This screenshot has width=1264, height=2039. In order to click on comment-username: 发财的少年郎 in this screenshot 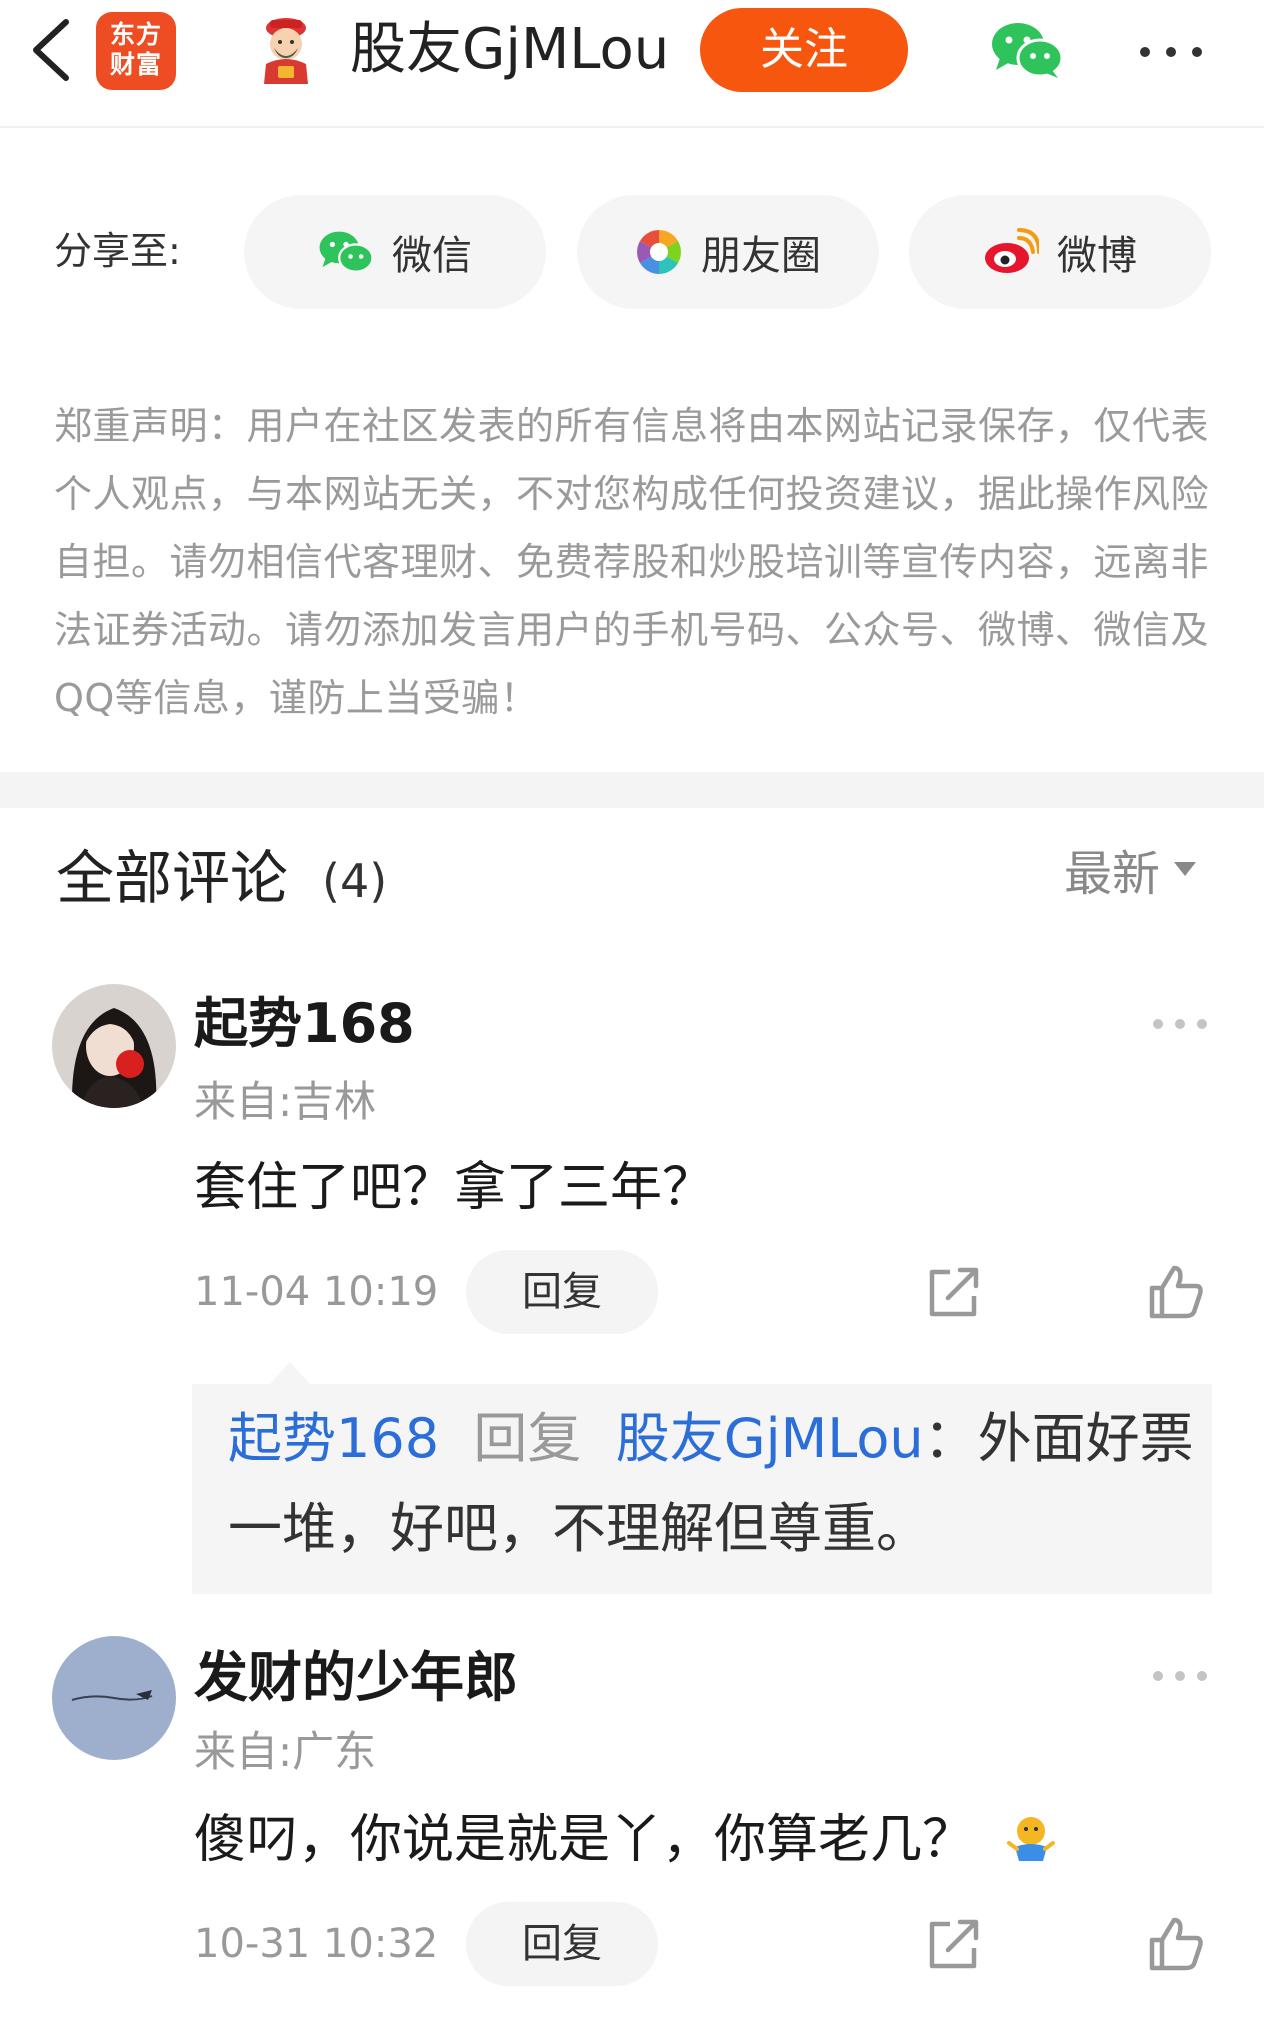, I will do `click(356, 1678)`.